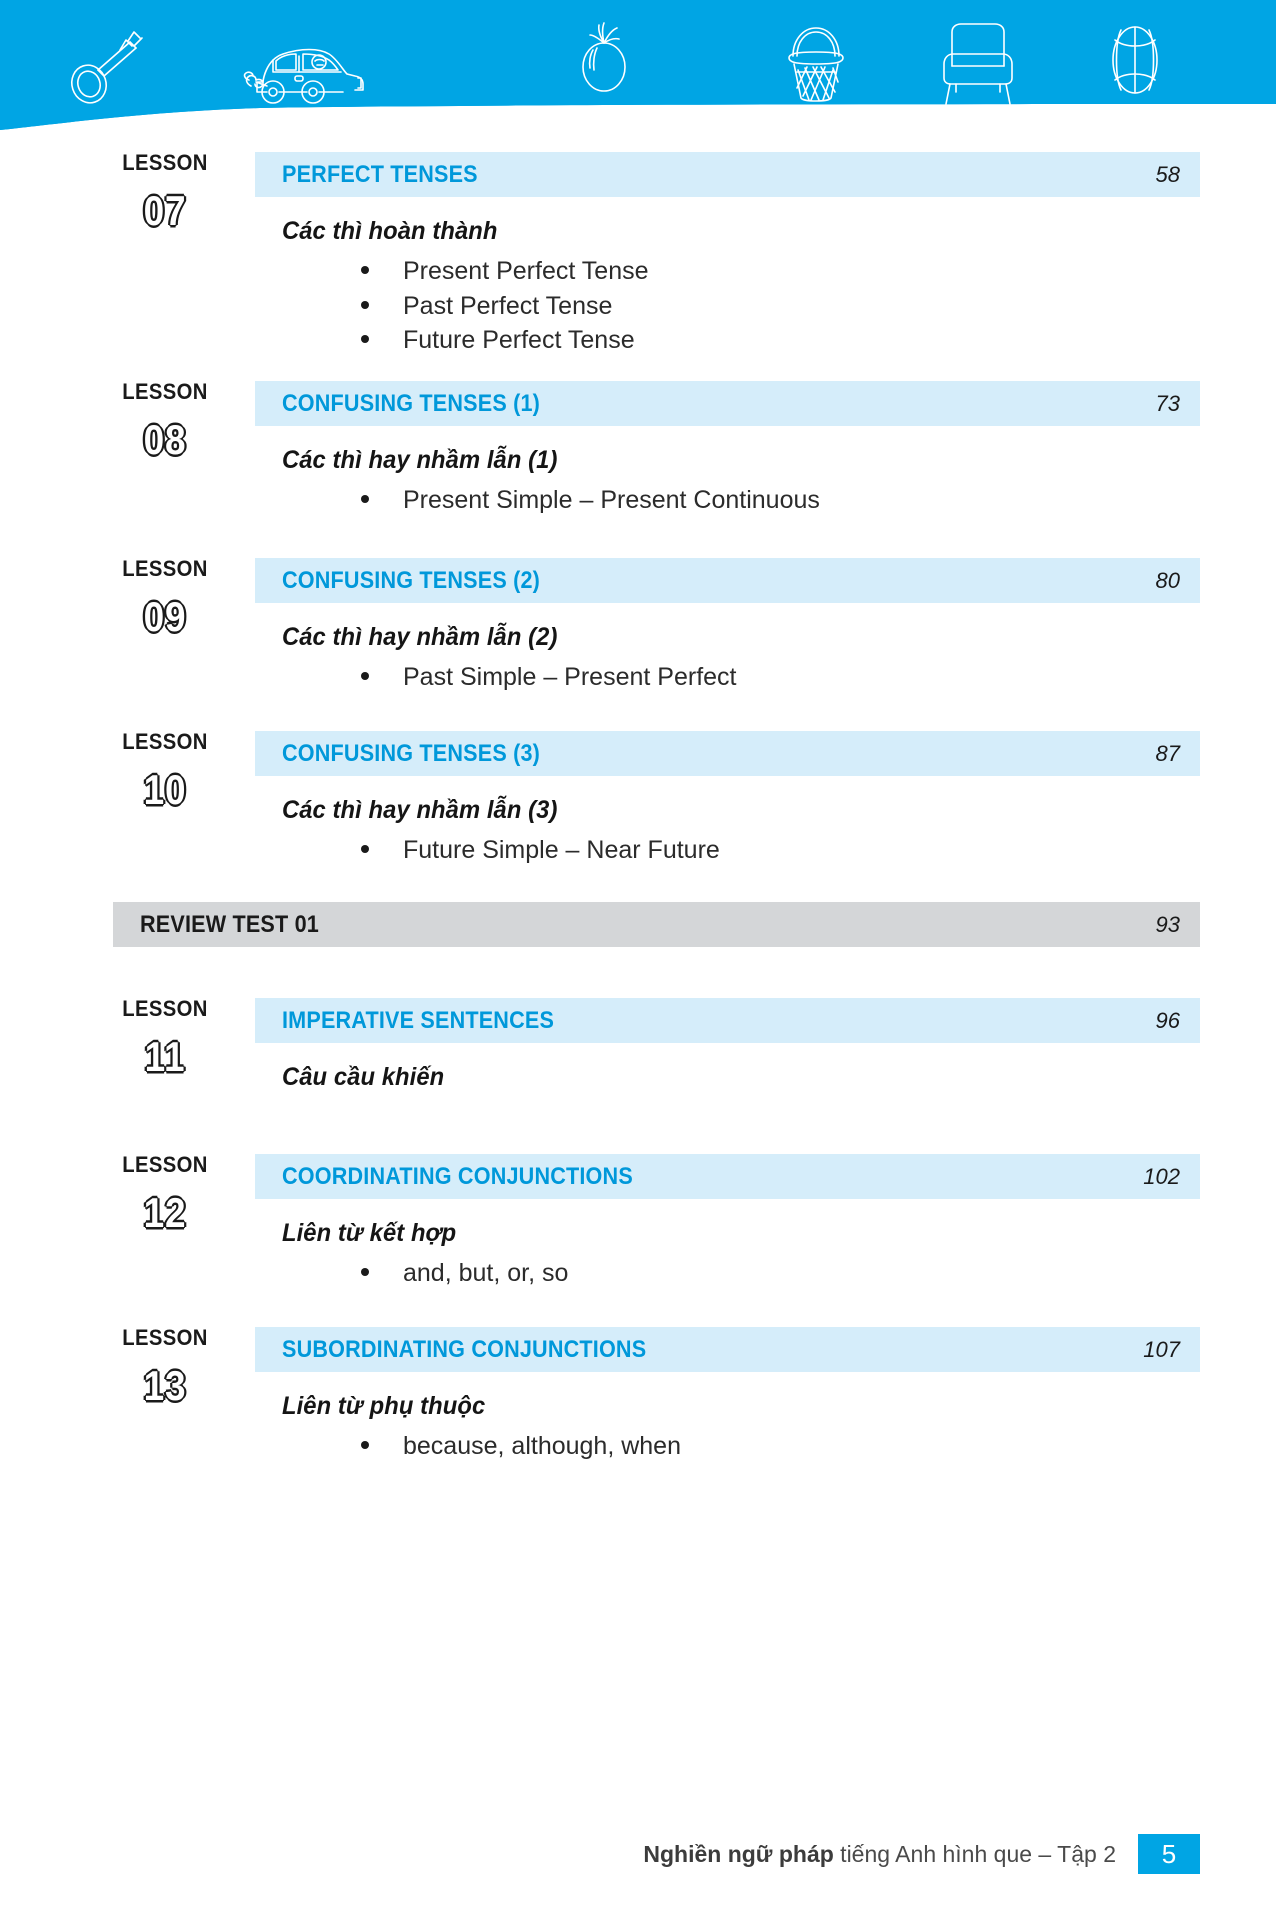 This screenshot has width=1276, height=1922. I want to click on lesson-marker: LESSON 10, so click(165, 771).